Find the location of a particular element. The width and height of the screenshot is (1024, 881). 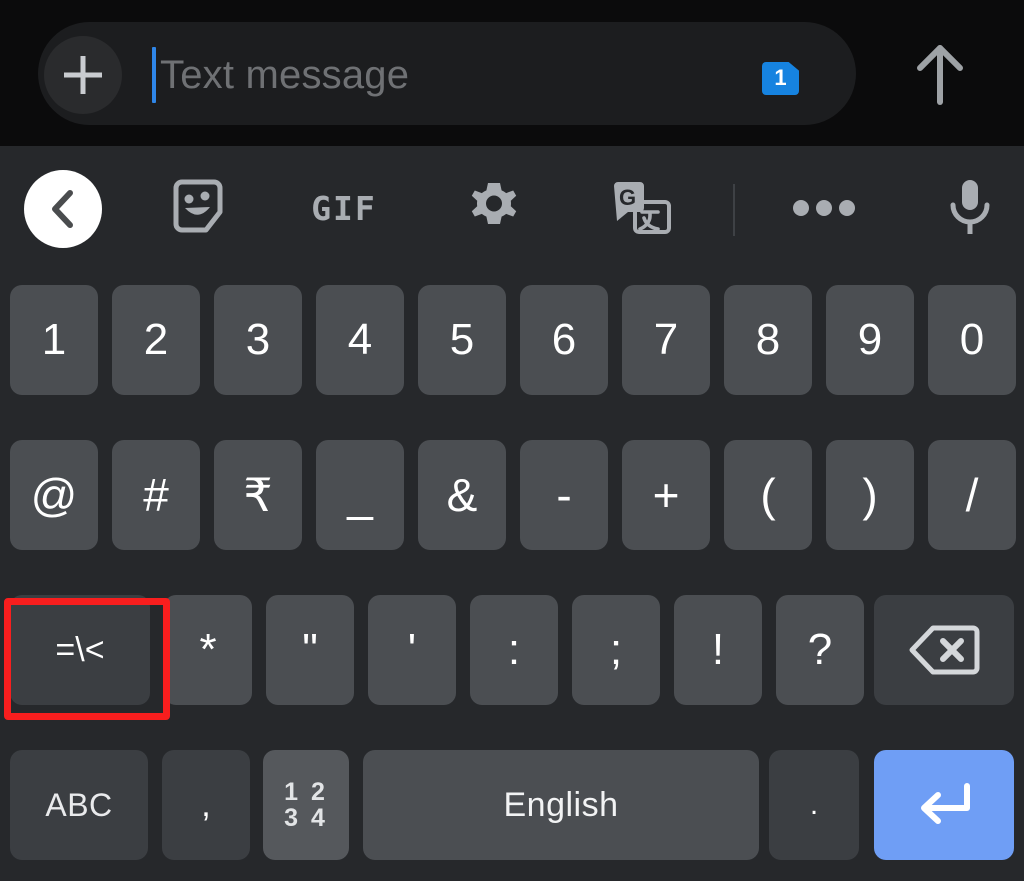

key-symbol2-2: " is located at coordinates (310, 650).